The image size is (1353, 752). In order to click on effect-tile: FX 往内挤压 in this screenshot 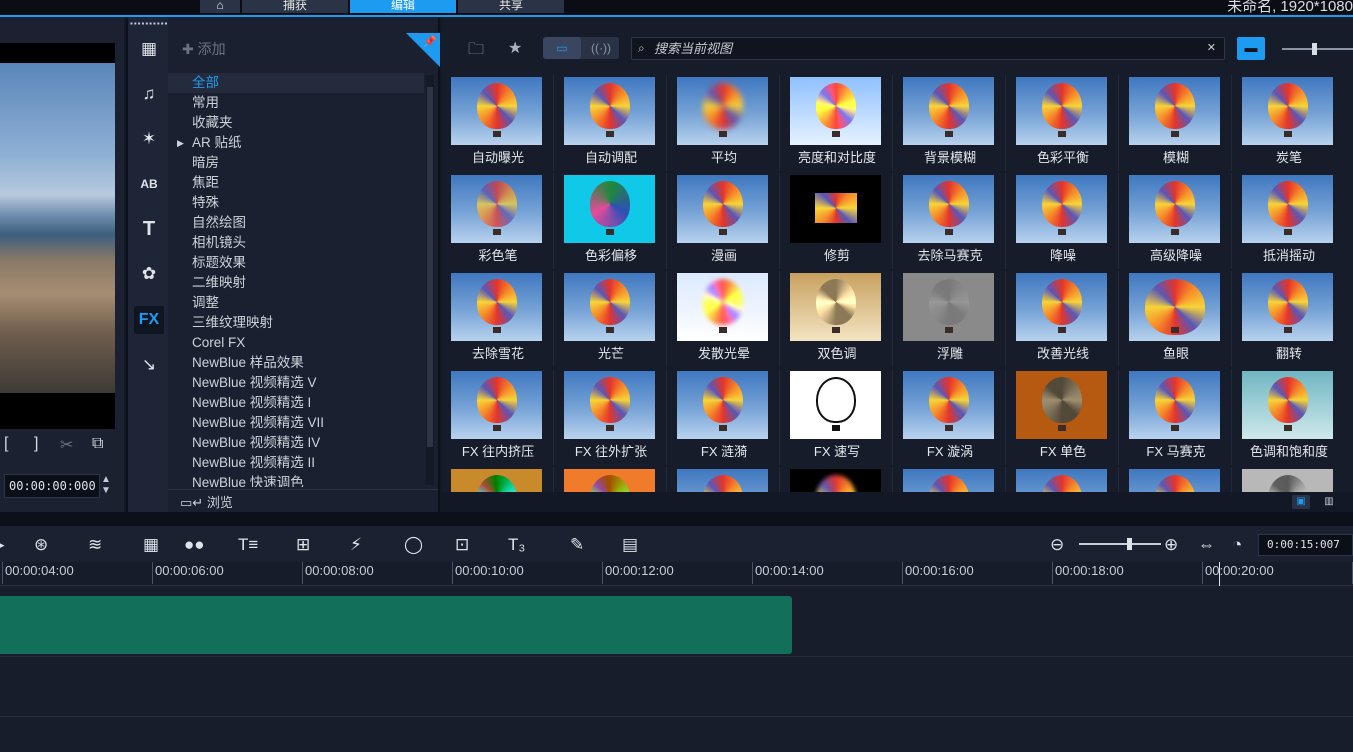, I will do `click(498, 417)`.